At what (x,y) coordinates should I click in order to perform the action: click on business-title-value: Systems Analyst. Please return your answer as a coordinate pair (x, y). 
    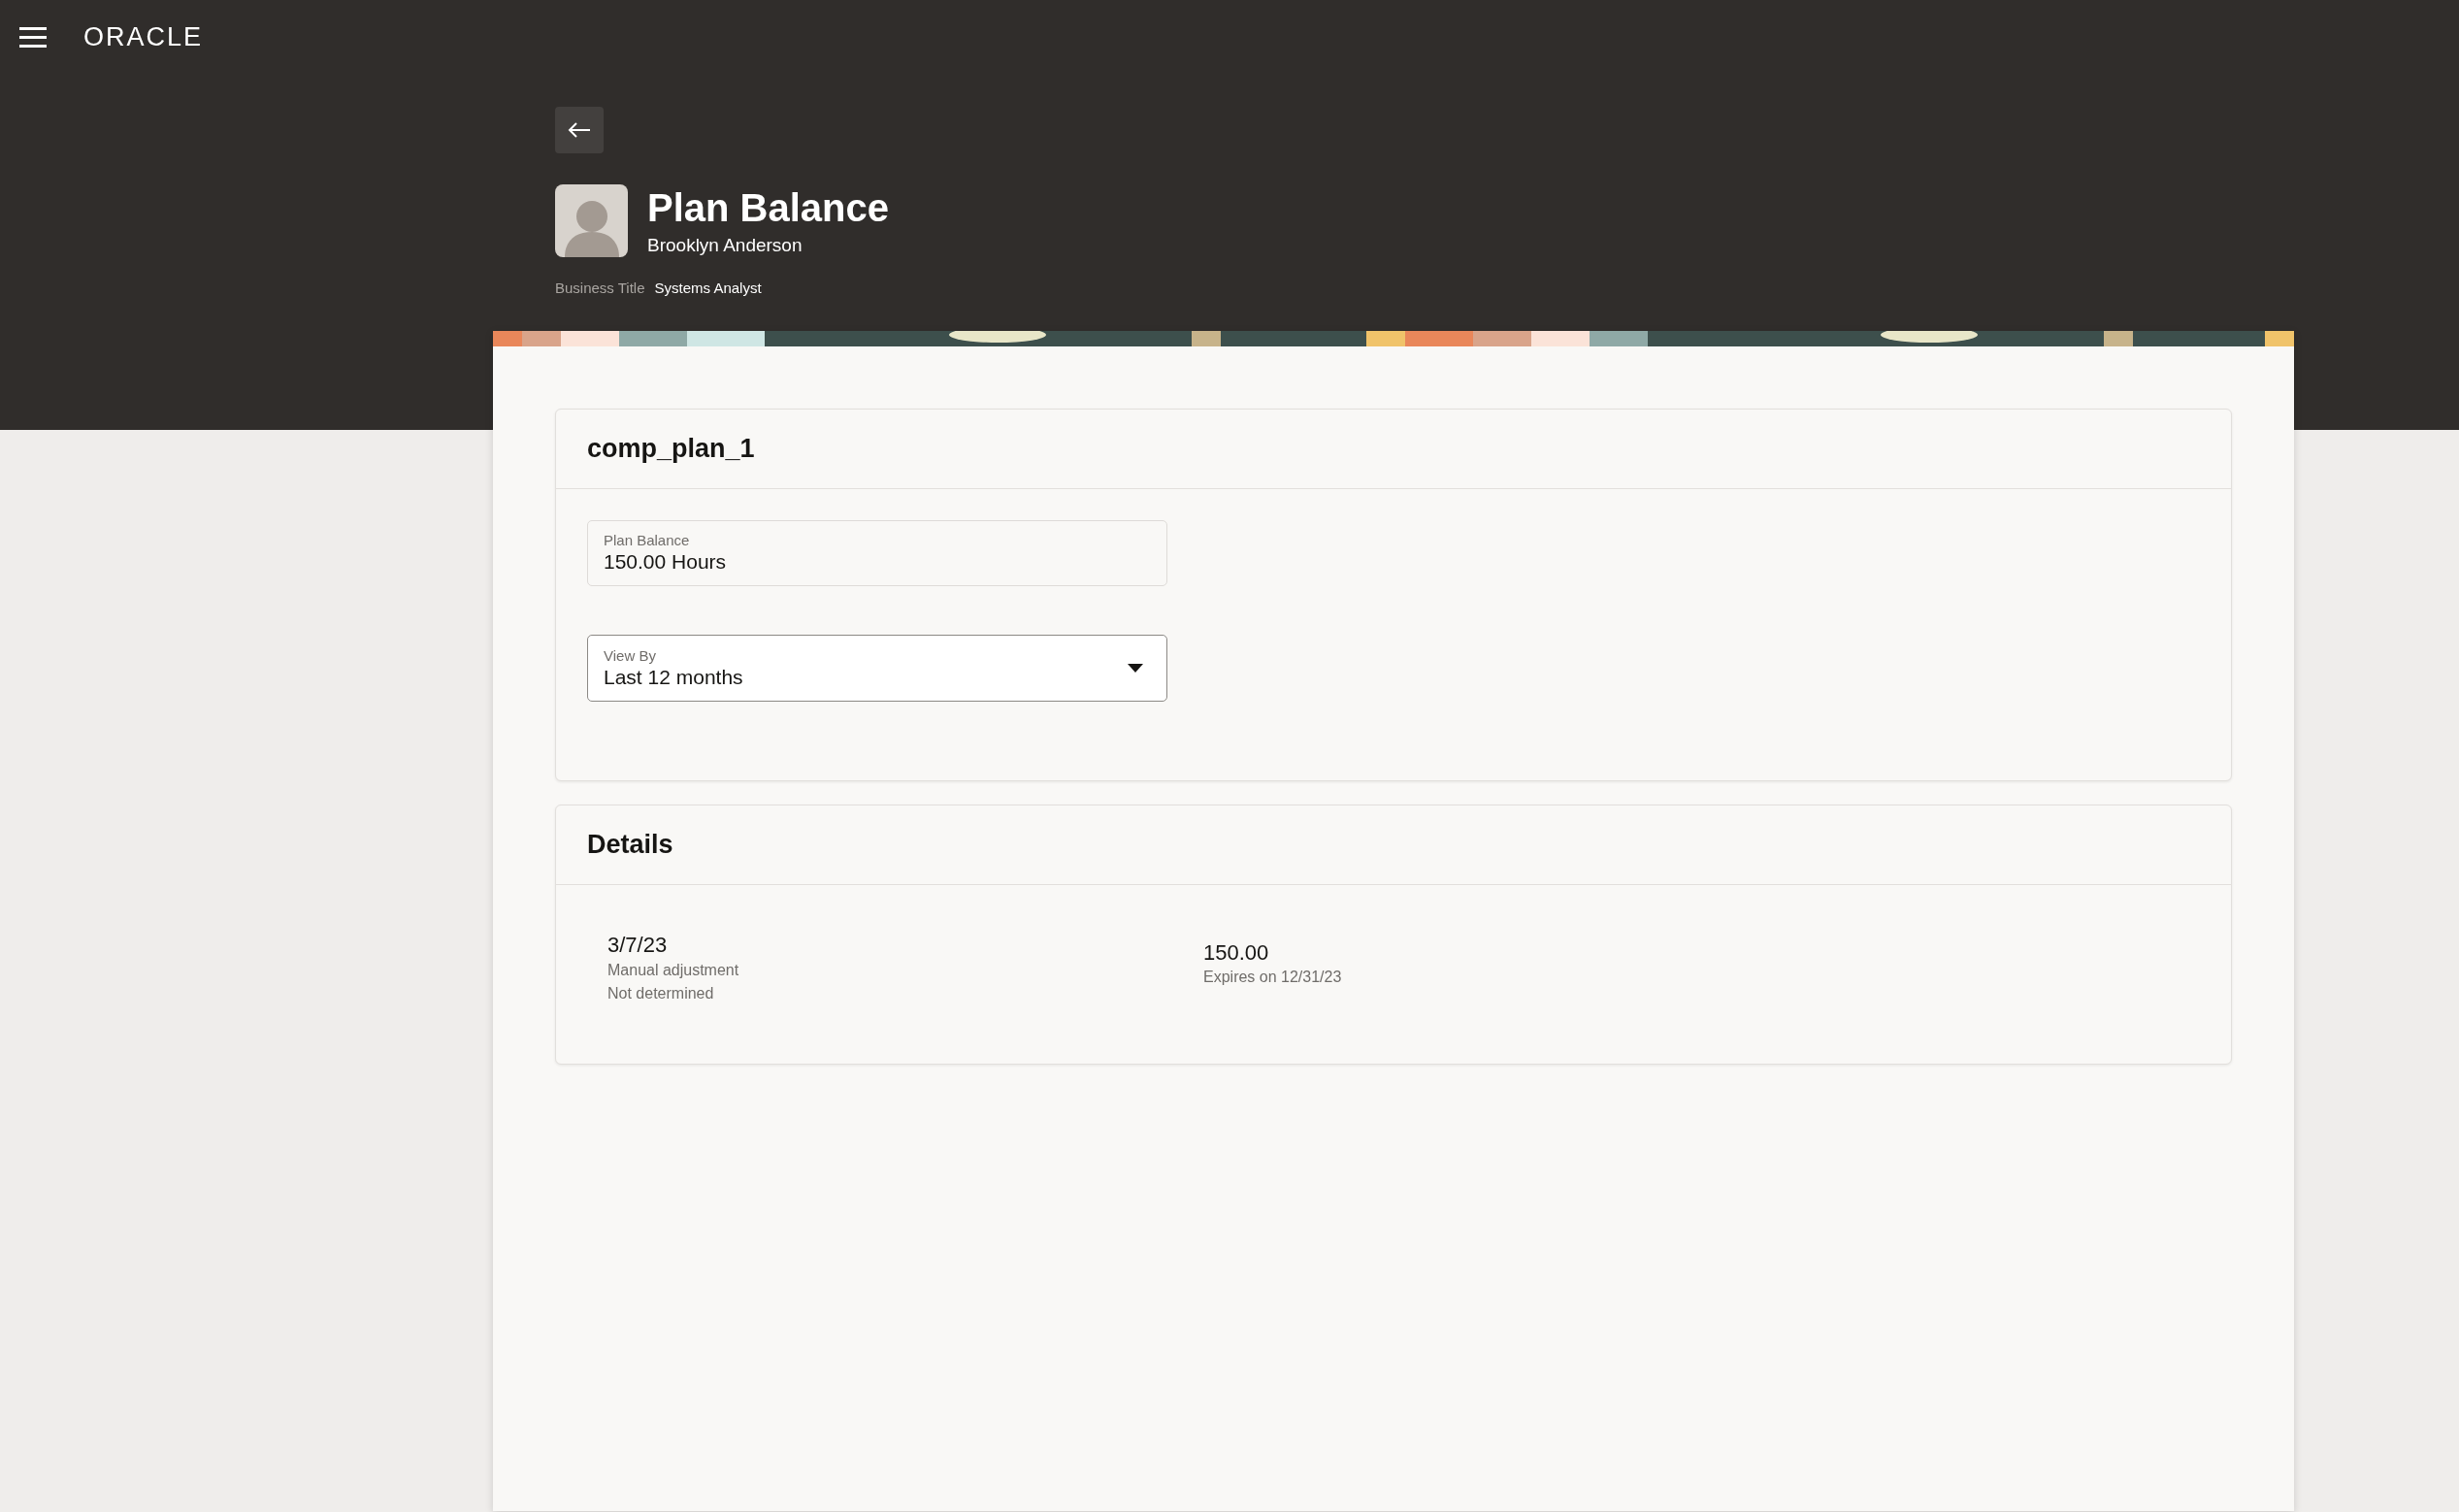
    Looking at the image, I should click on (708, 288).